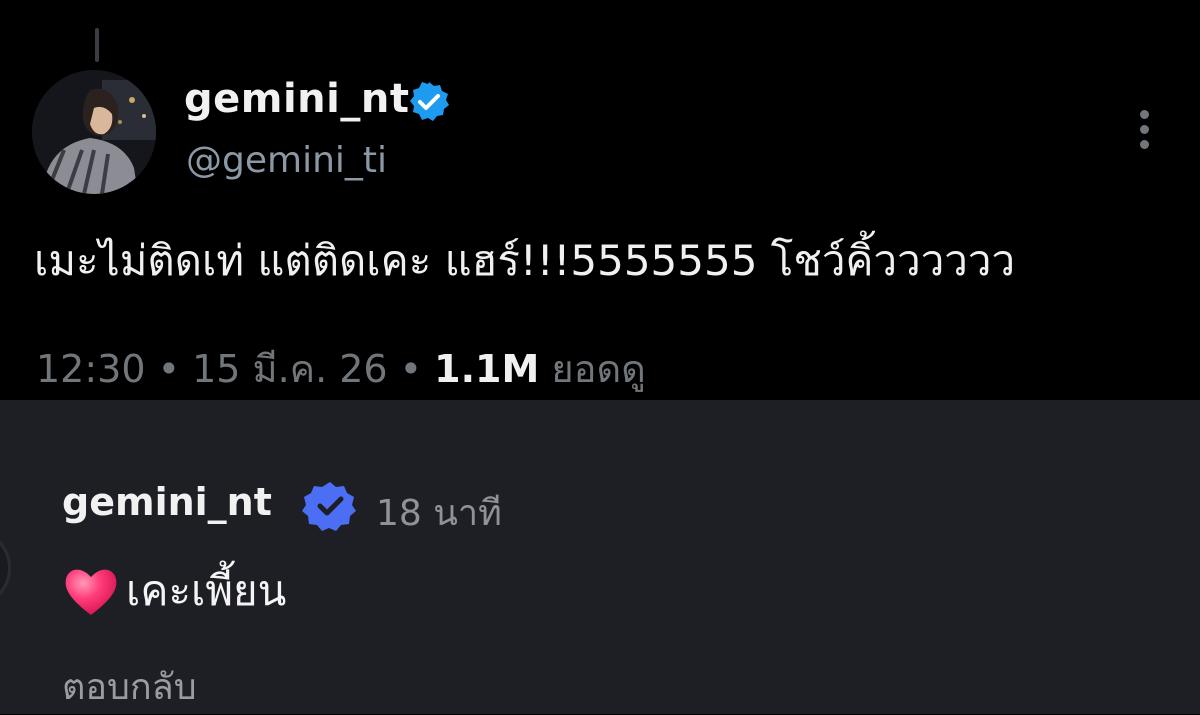 The height and width of the screenshot is (715, 1200). I want to click on tweet-meta: 12:30 • 15 มี.ค. 26 • 1.1M ยอดดู, so click(341, 368).